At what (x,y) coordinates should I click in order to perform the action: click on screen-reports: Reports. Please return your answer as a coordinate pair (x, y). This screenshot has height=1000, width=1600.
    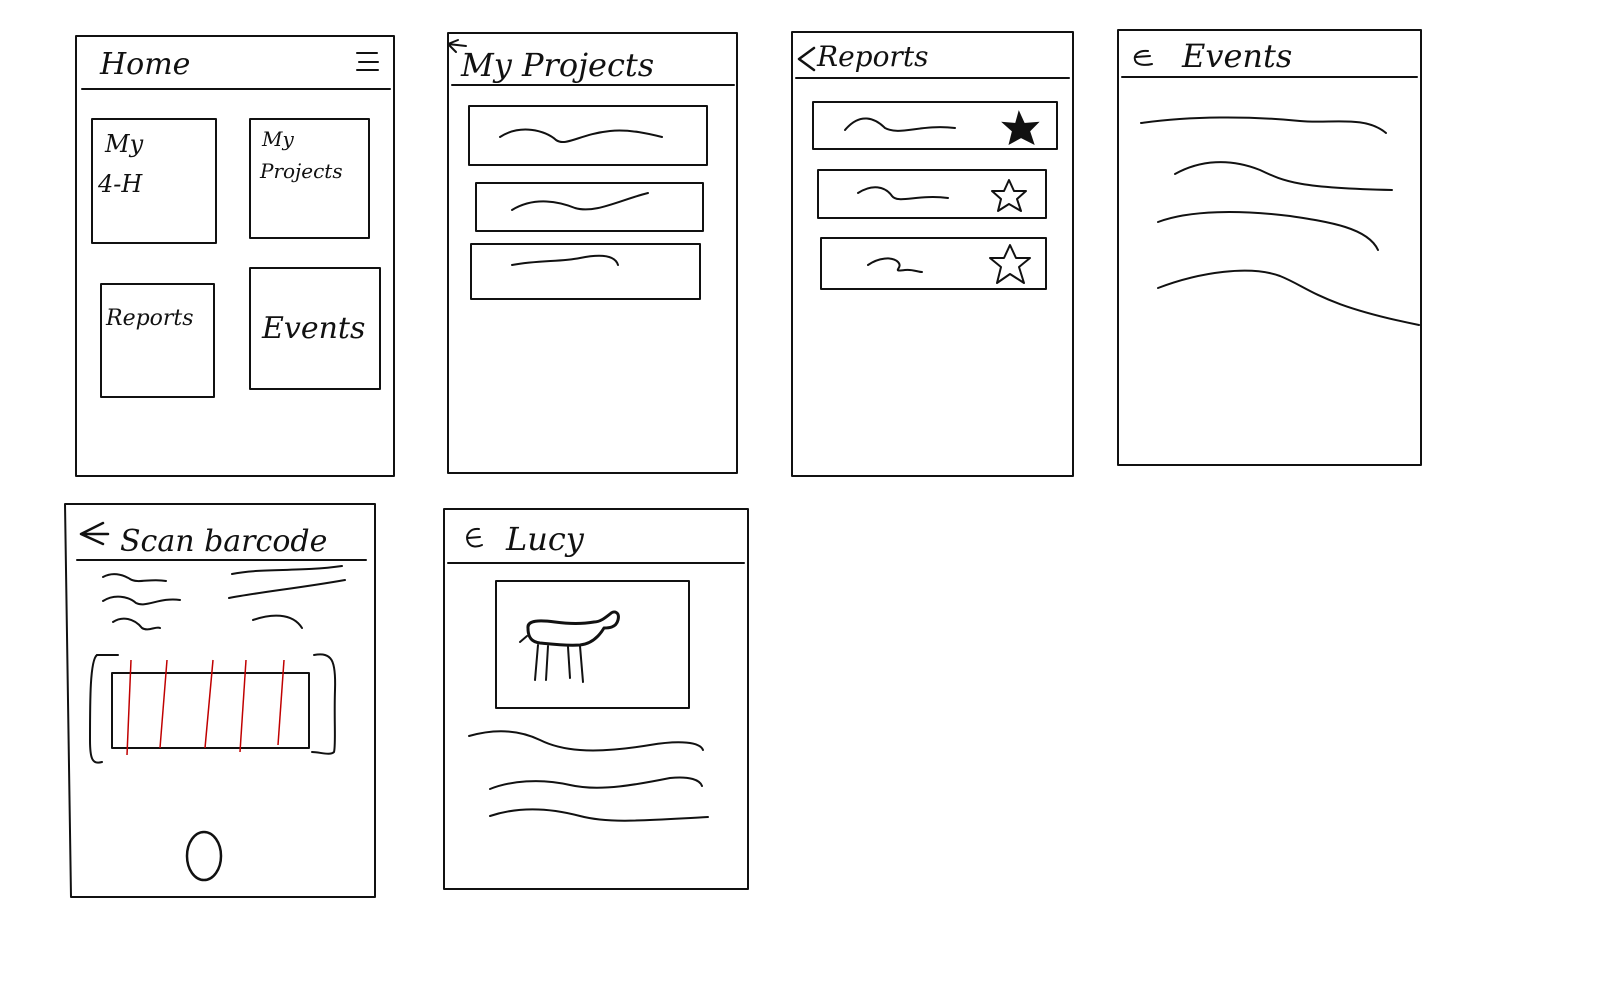
    Looking at the image, I should click on (932, 254).